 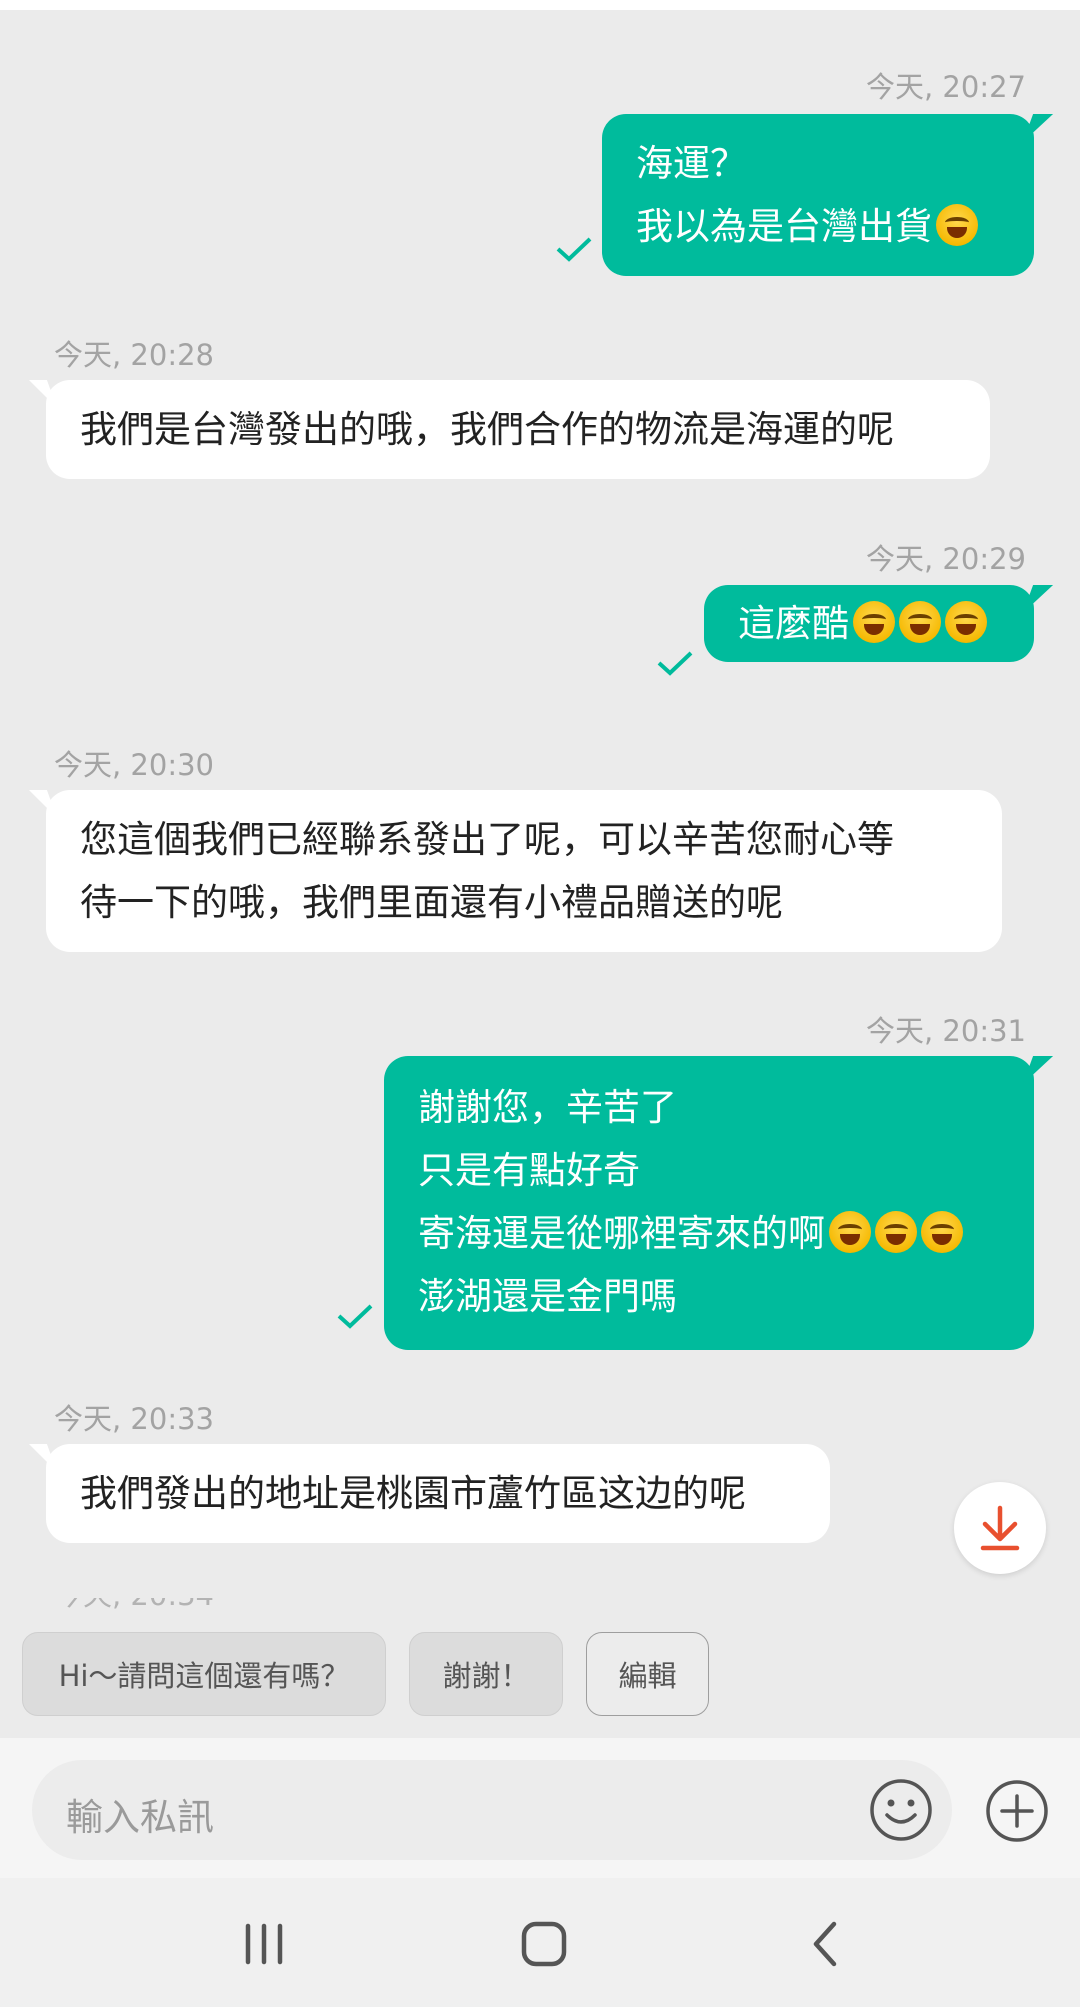 I want to click on back-icon, so click(x=826, y=1944).